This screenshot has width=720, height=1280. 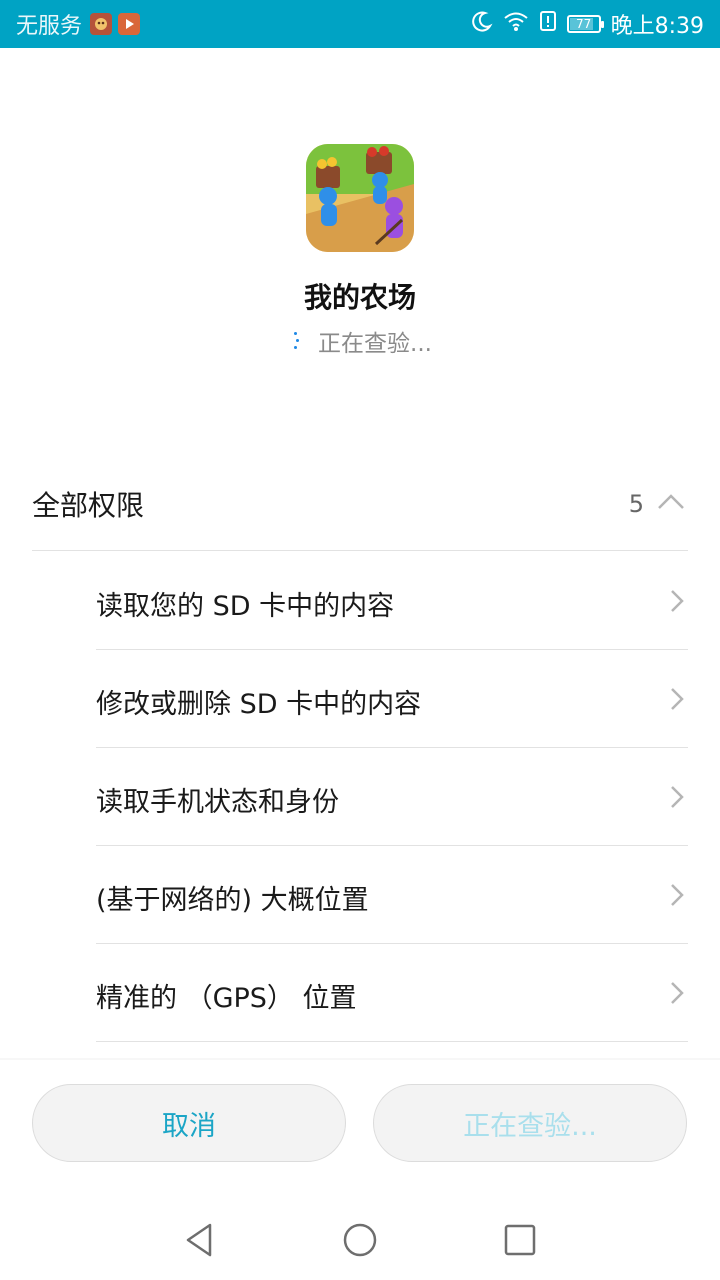 I want to click on permission-label: 读取手机状态和身份, so click(x=217, y=802).